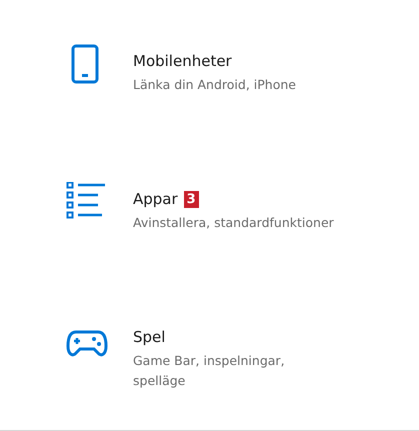  Describe the element at coordinates (149, 337) in the screenshot. I see `item-title: Spel` at that location.